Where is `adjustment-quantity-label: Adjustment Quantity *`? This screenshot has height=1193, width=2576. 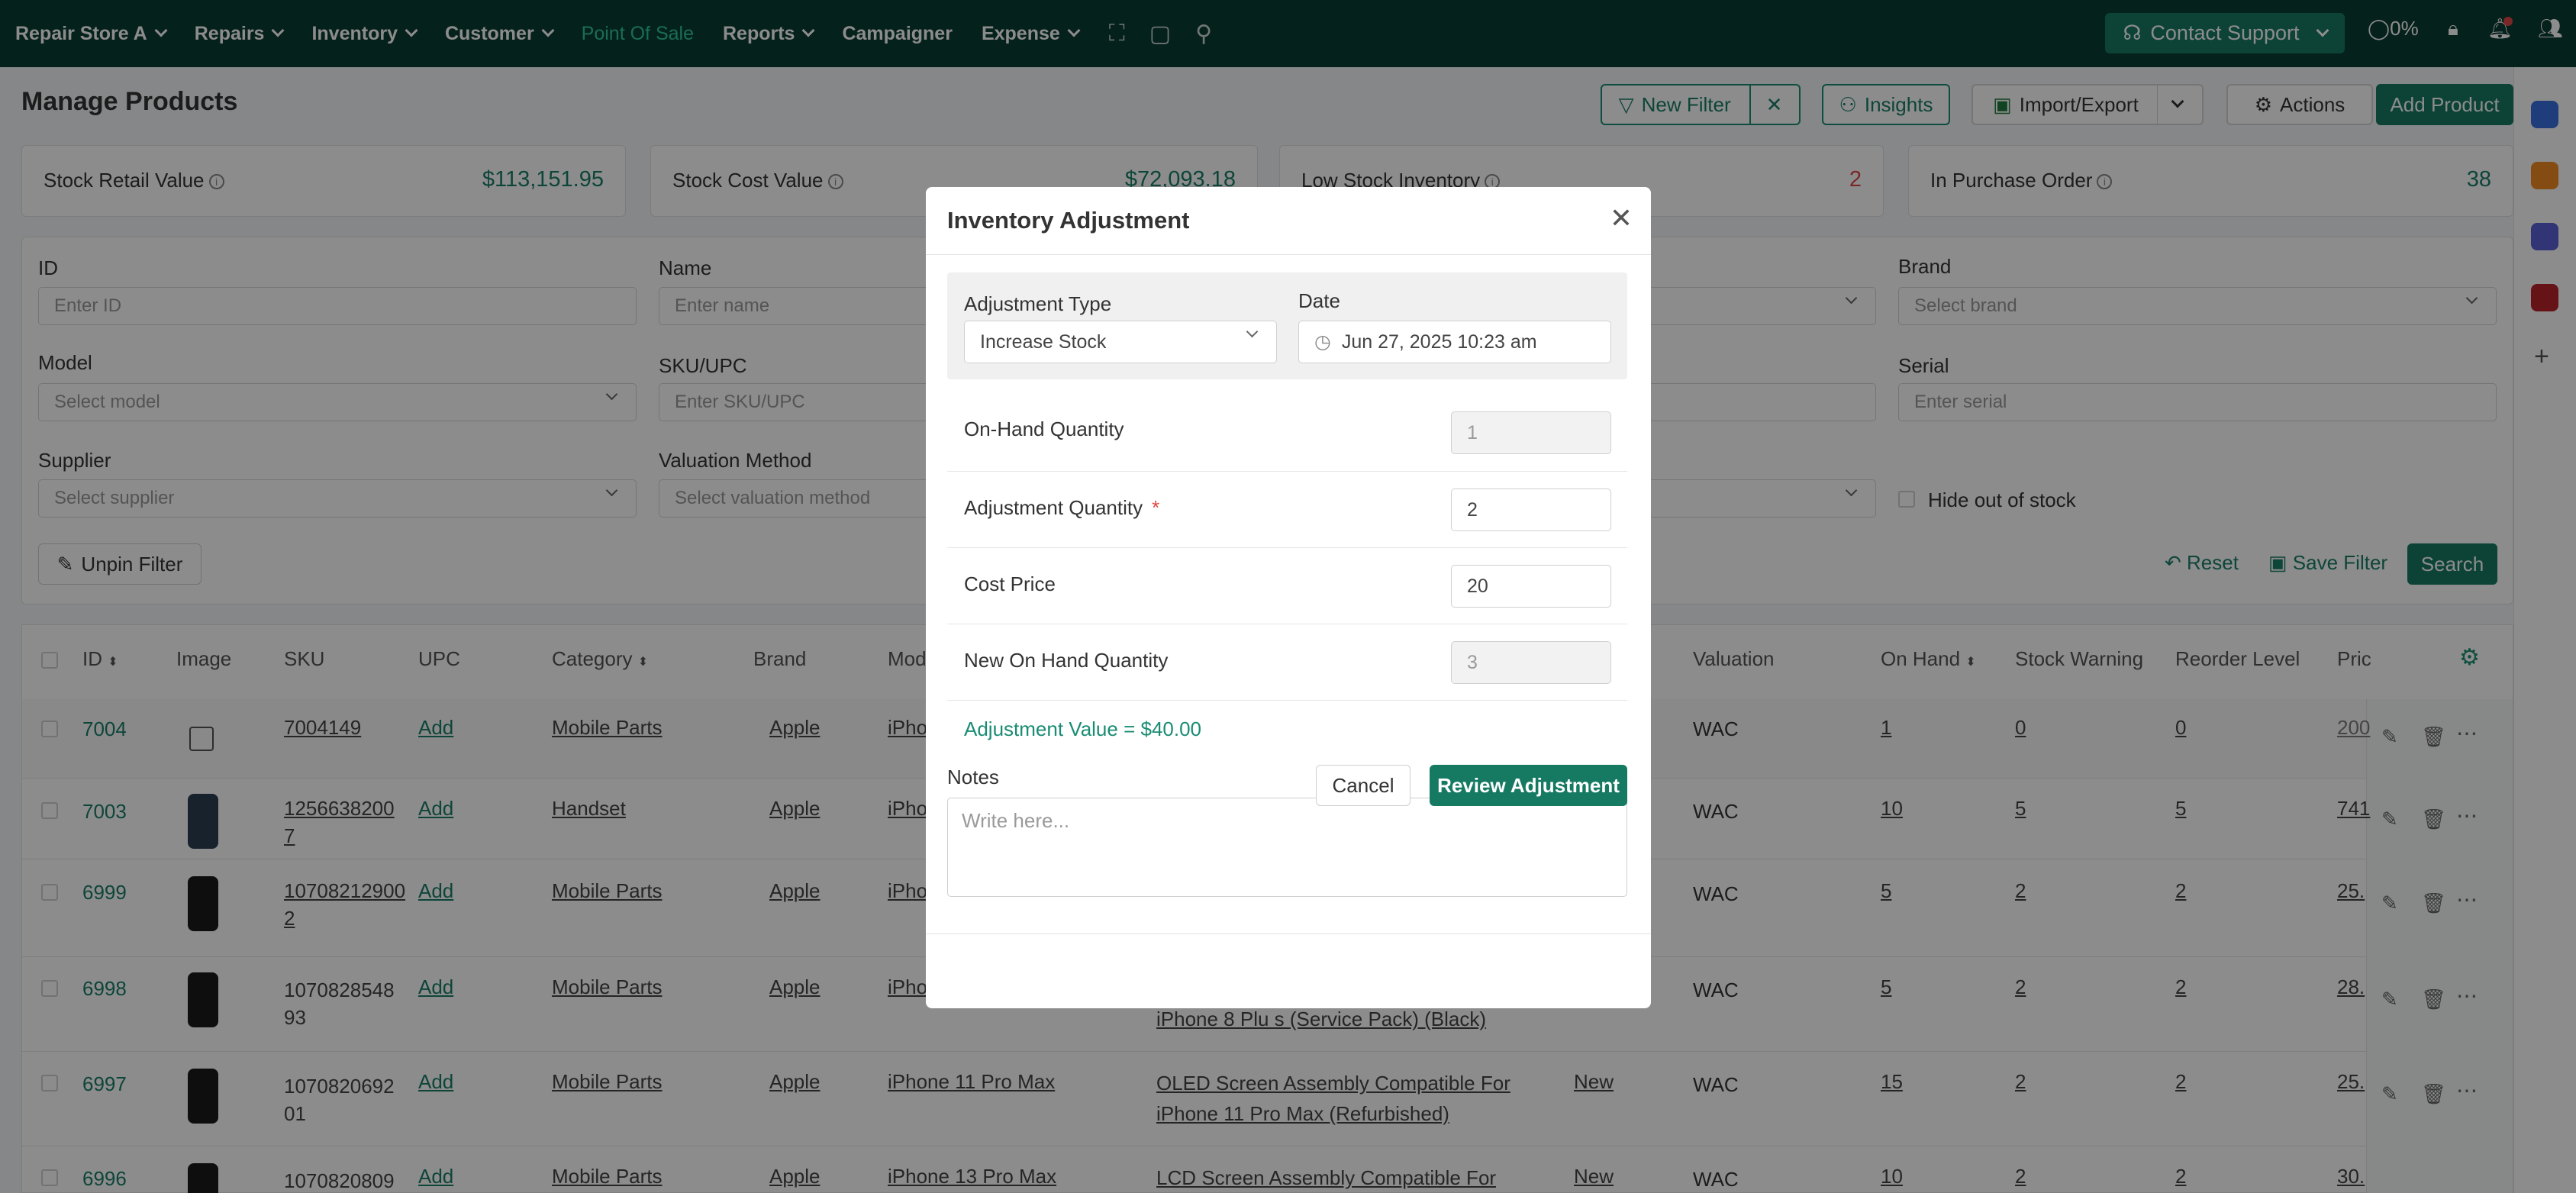 adjustment-quantity-label: Adjustment Quantity * is located at coordinates (1061, 508).